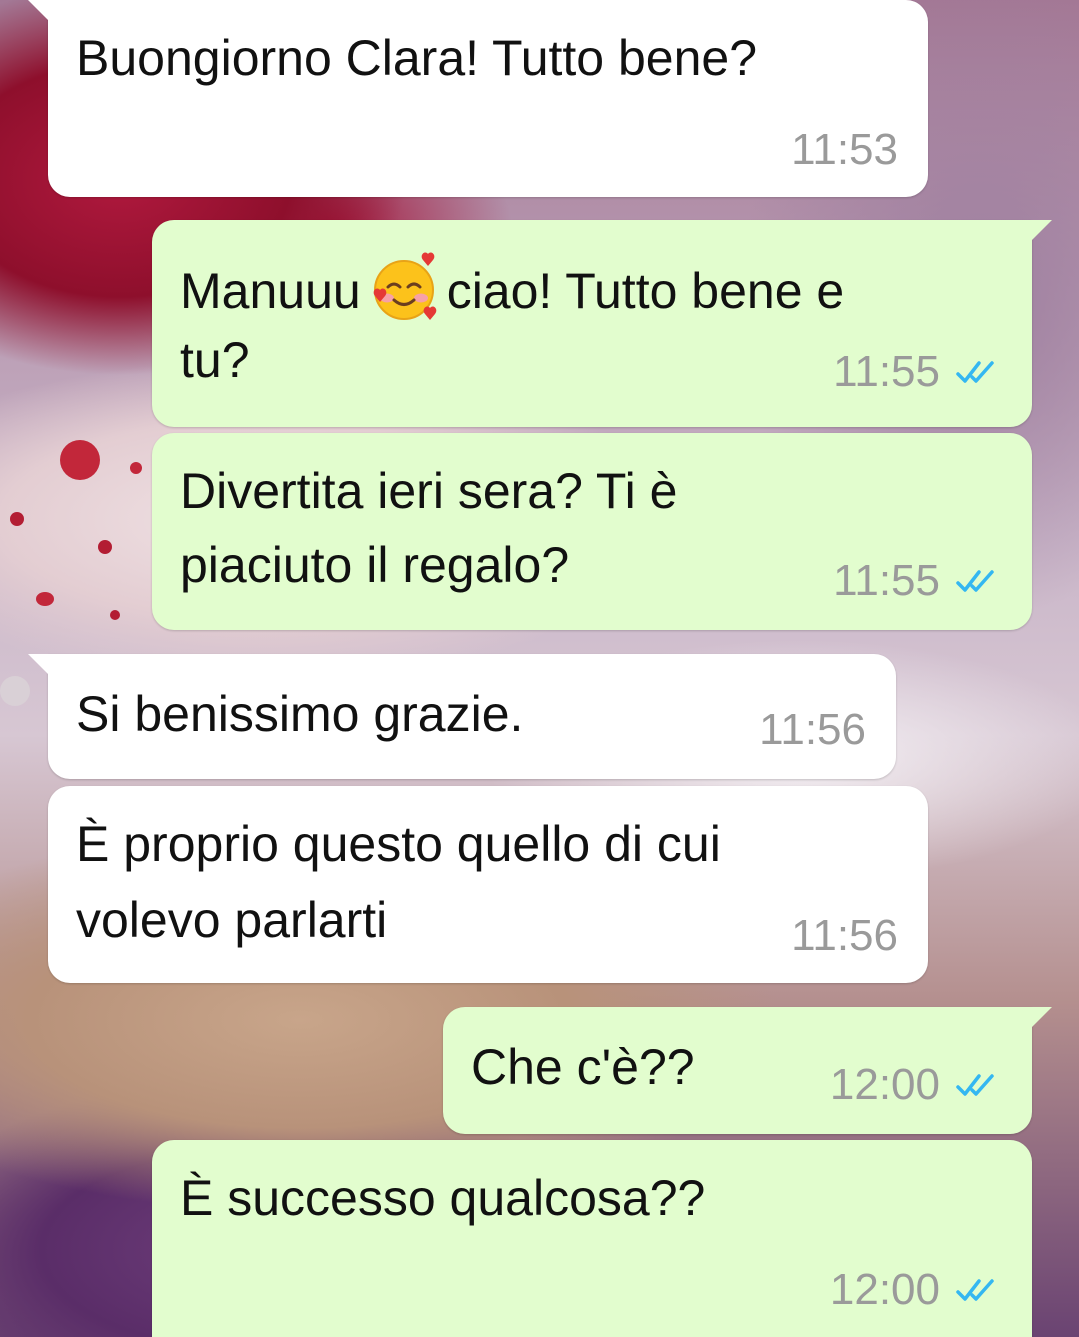 The height and width of the screenshot is (1337, 1079). I want to click on incoming-message: Si benissimo grazie. 11:56, so click(462, 716).